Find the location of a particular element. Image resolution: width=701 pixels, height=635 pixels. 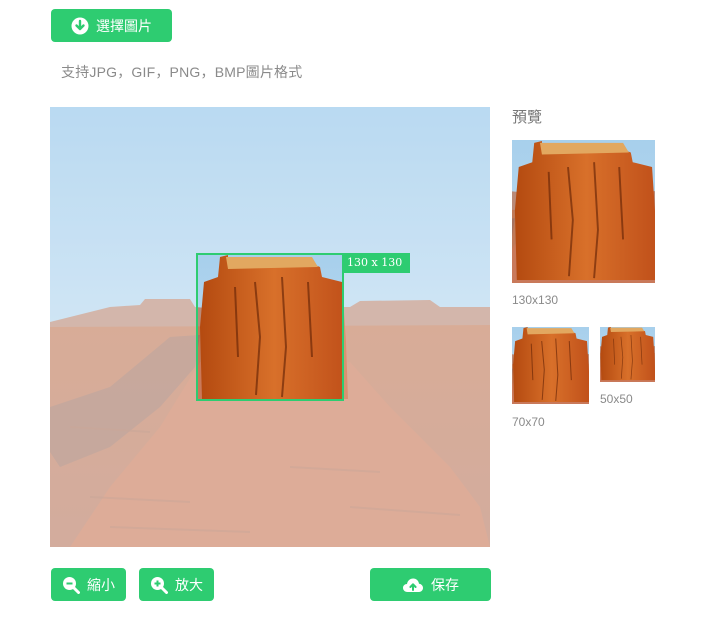

zoom-in-button: 放大 is located at coordinates (176, 584).